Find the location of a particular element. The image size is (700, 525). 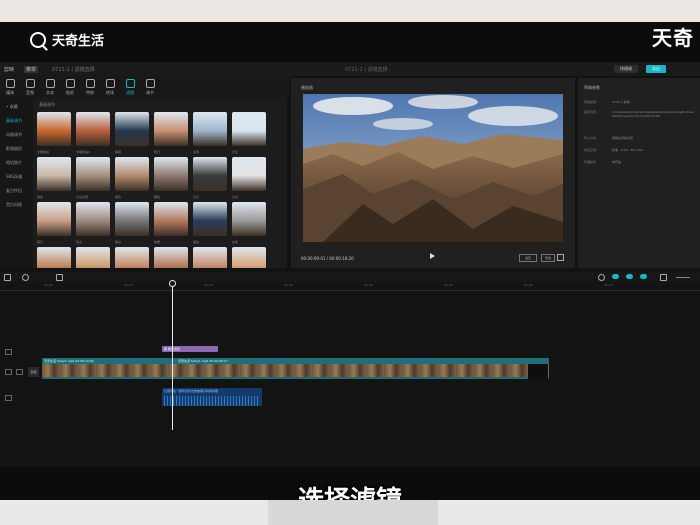

filter-thumbnail: 暗调 is located at coordinates (132, 133).